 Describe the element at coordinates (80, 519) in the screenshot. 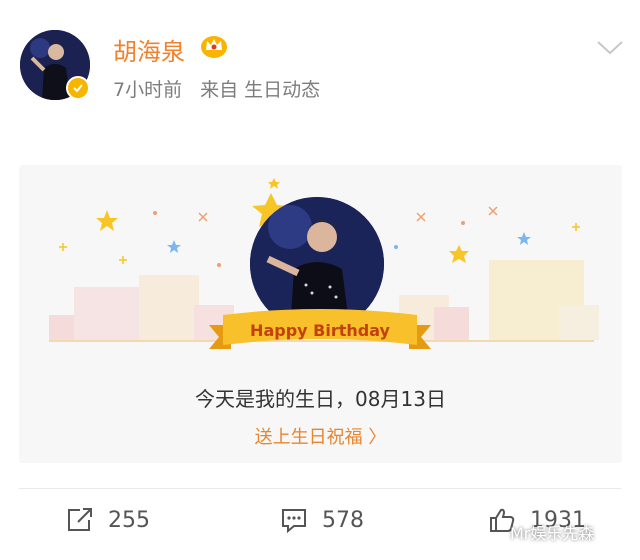

I see `share-icon` at that location.